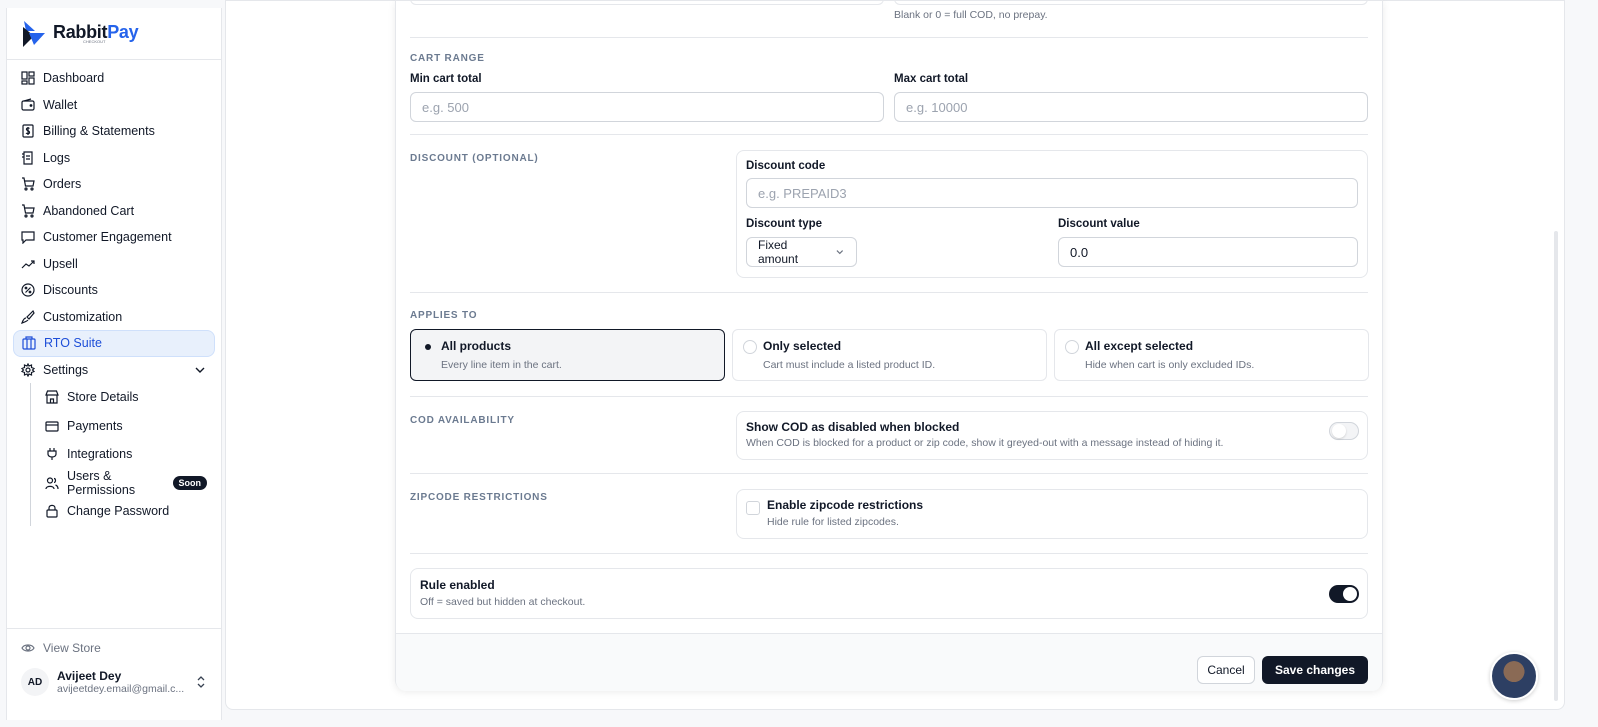 The image size is (1598, 727). What do you see at coordinates (1514, 676) in the screenshot?
I see `support-chat-avatar` at bounding box center [1514, 676].